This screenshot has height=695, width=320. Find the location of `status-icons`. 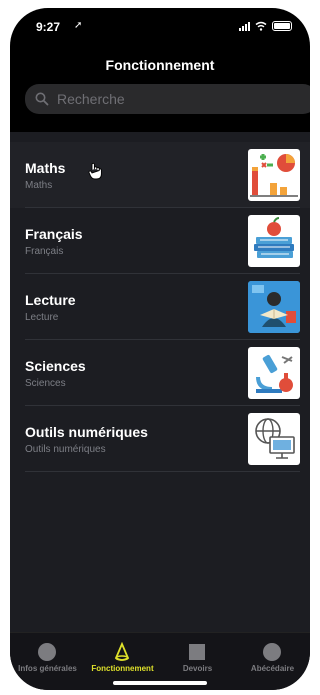

status-icons is located at coordinates (265, 26).